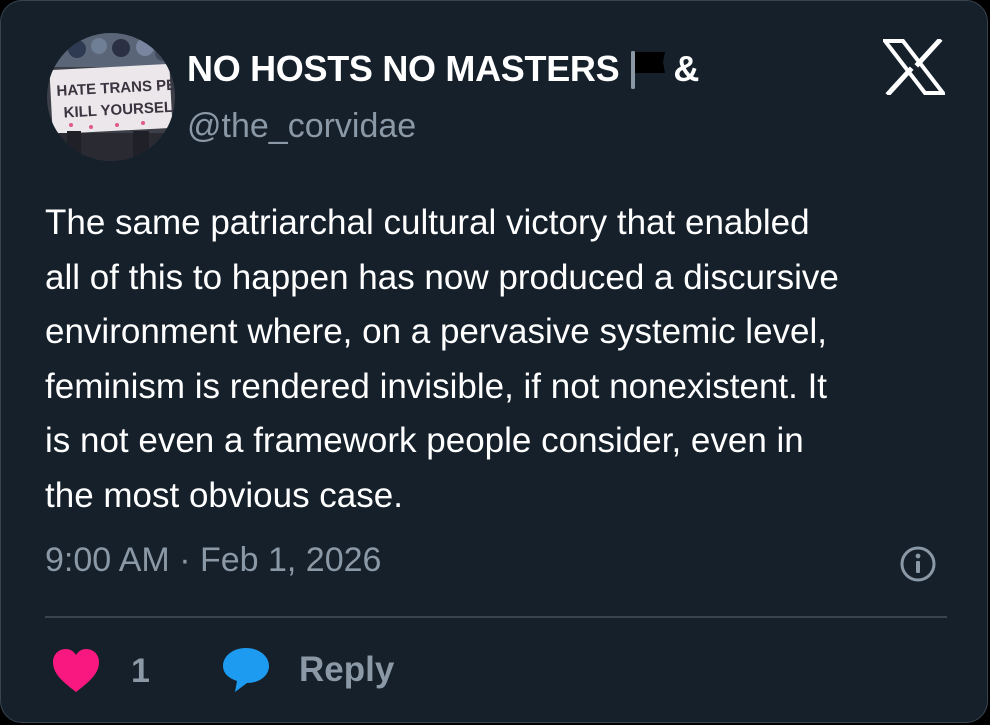  What do you see at coordinates (918, 564) in the screenshot?
I see `info-icon` at bounding box center [918, 564].